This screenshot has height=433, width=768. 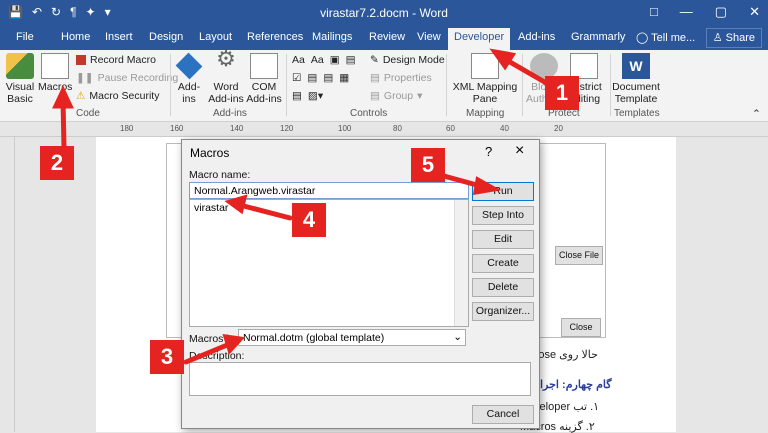 I want to click on annotation-badge-3: 3, so click(x=167, y=357).